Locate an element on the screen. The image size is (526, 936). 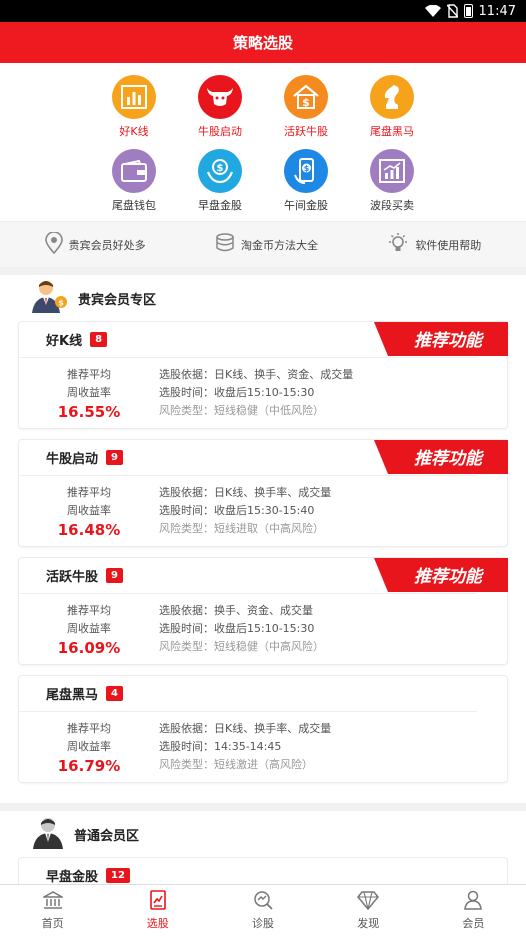
grid-item-label: 好K线 is located at coordinates (134, 131).